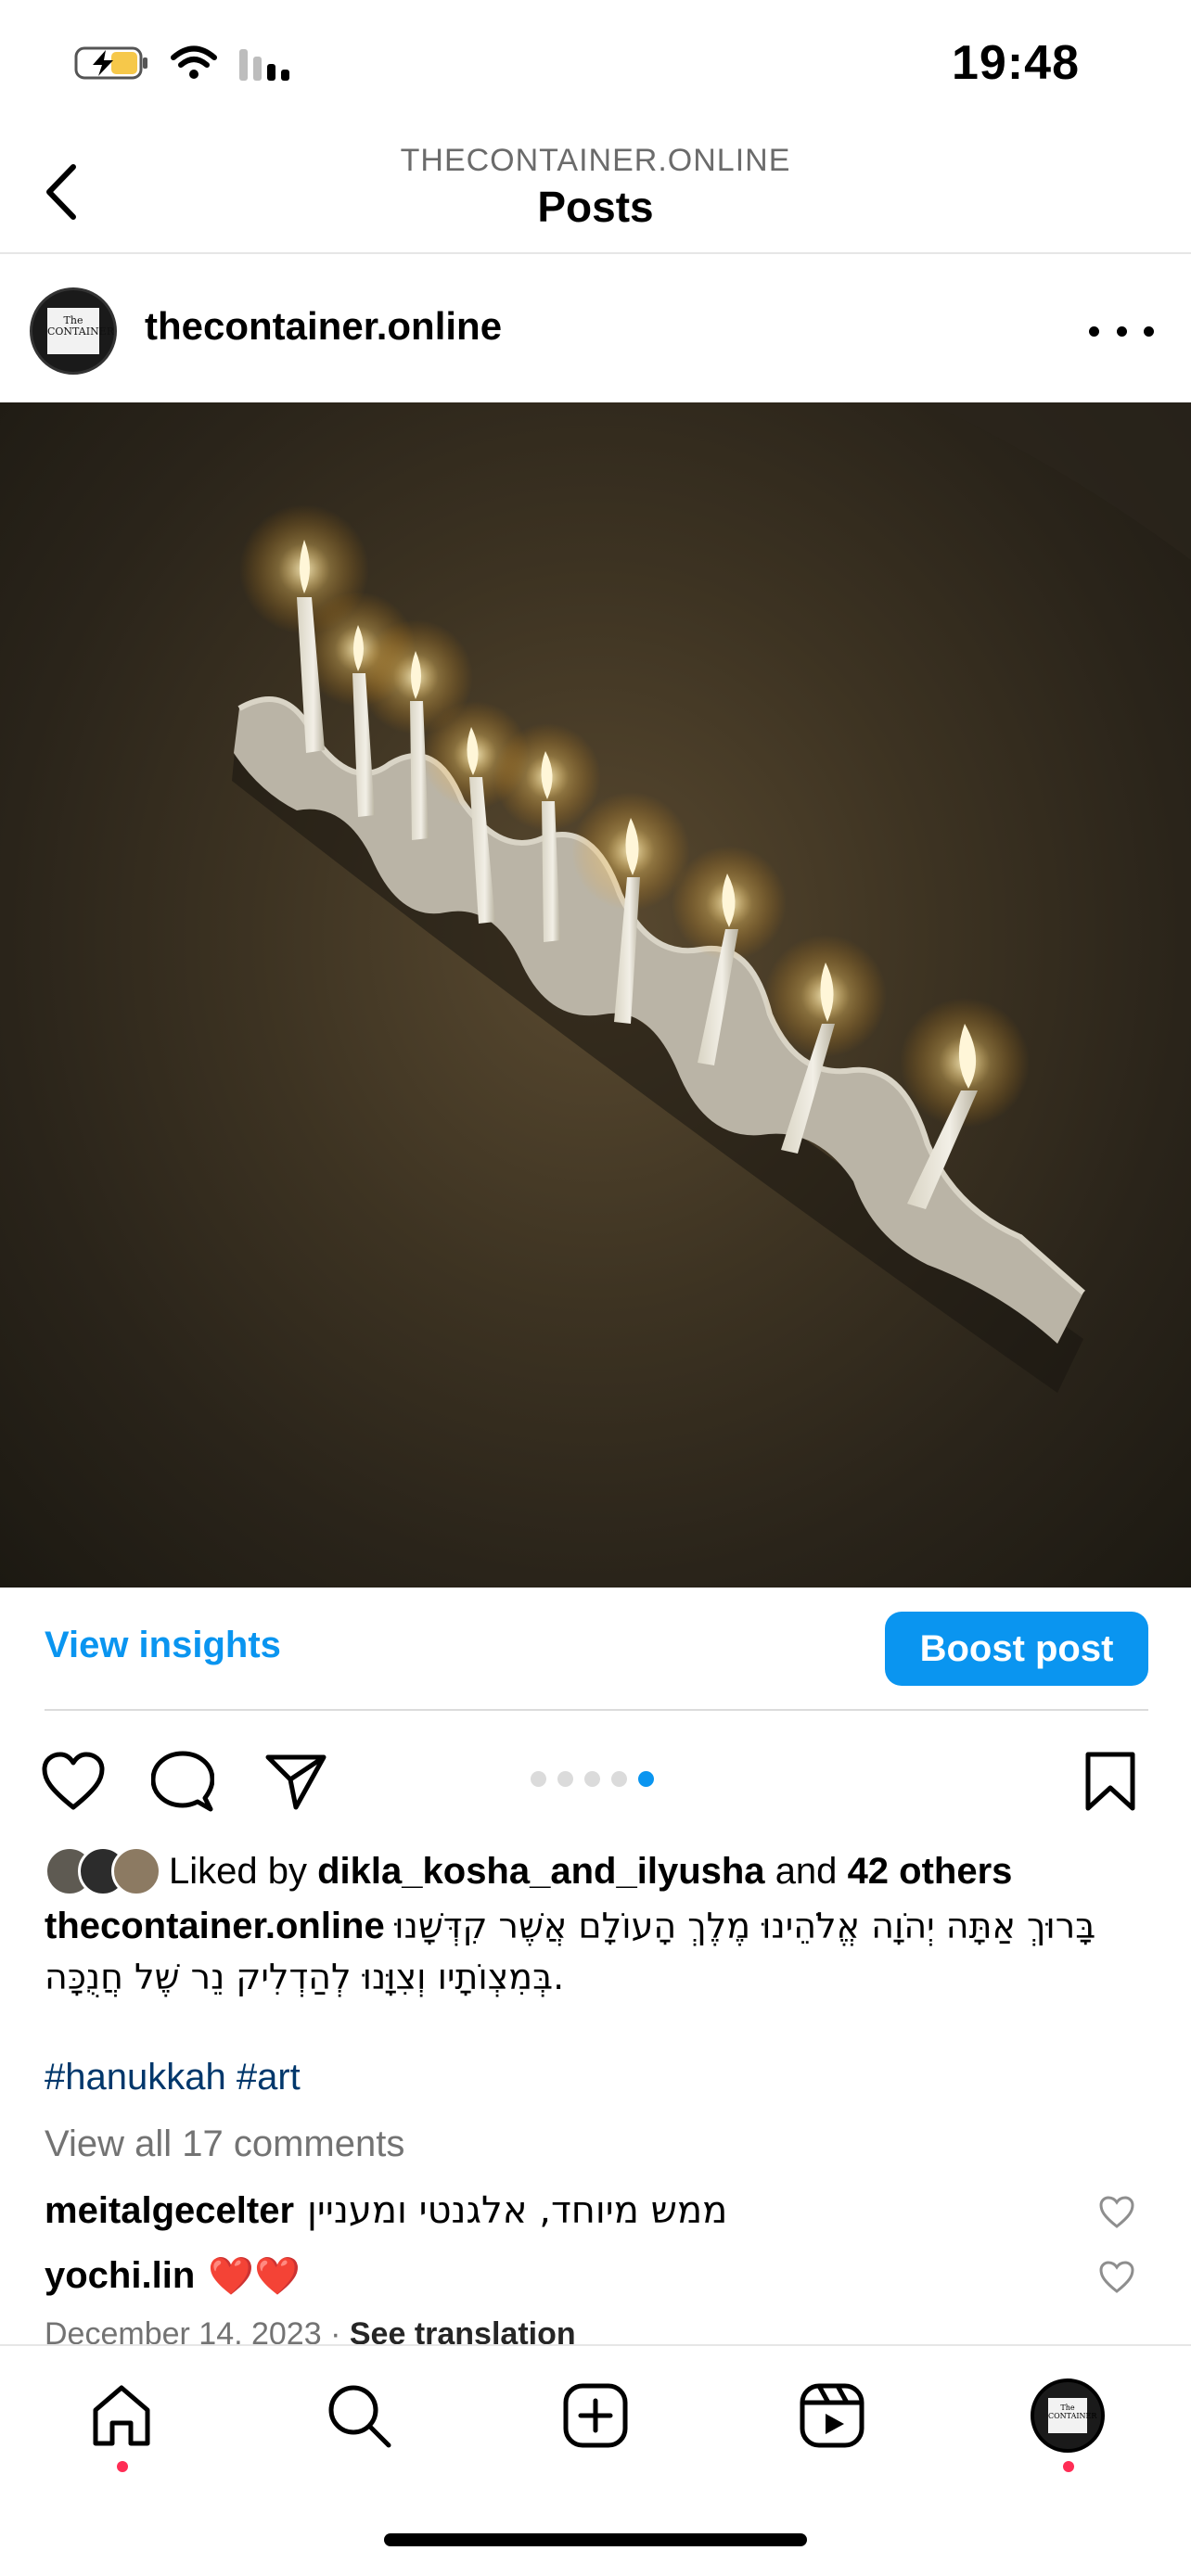 This screenshot has height=2576, width=1191. What do you see at coordinates (254, 2276) in the screenshot?
I see `comment-text: ❤️❤️` at bounding box center [254, 2276].